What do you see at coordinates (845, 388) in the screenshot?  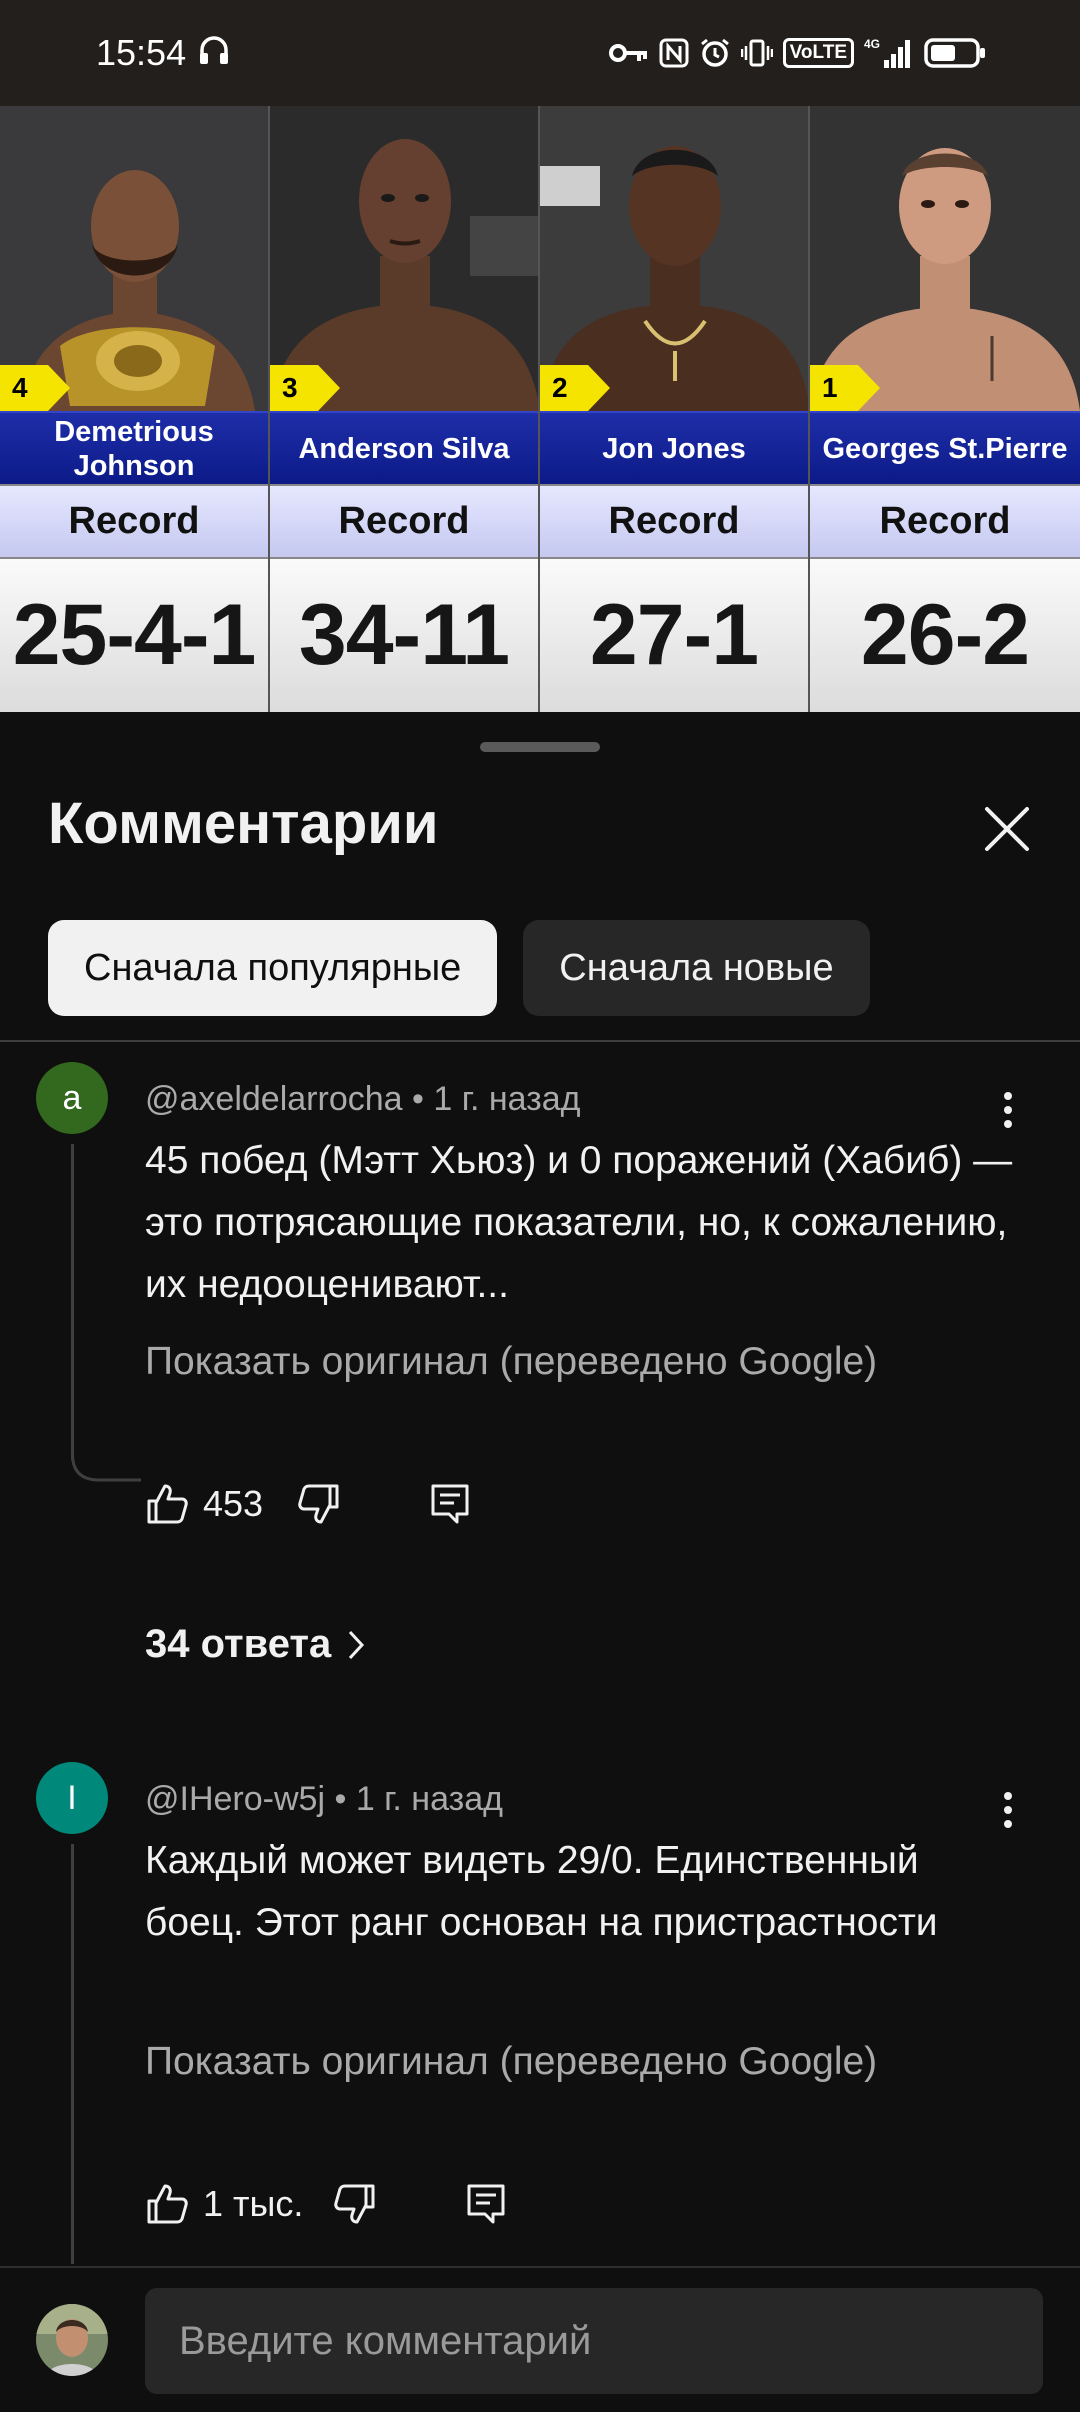 I see `rank-badge: 1` at bounding box center [845, 388].